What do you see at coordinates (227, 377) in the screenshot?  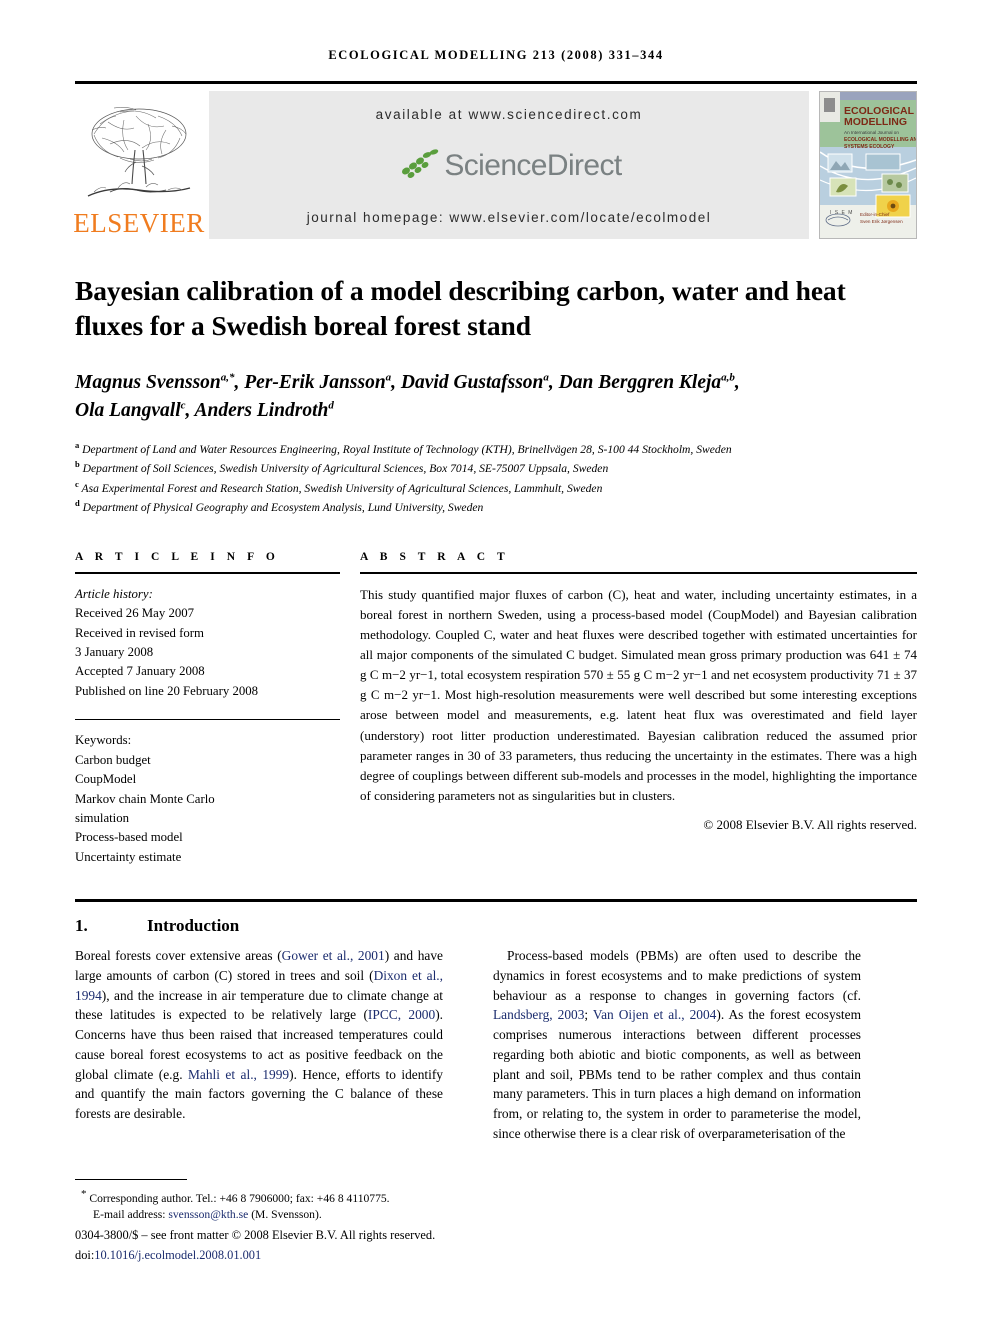 I see `author-affil-marker: a,*` at bounding box center [227, 377].